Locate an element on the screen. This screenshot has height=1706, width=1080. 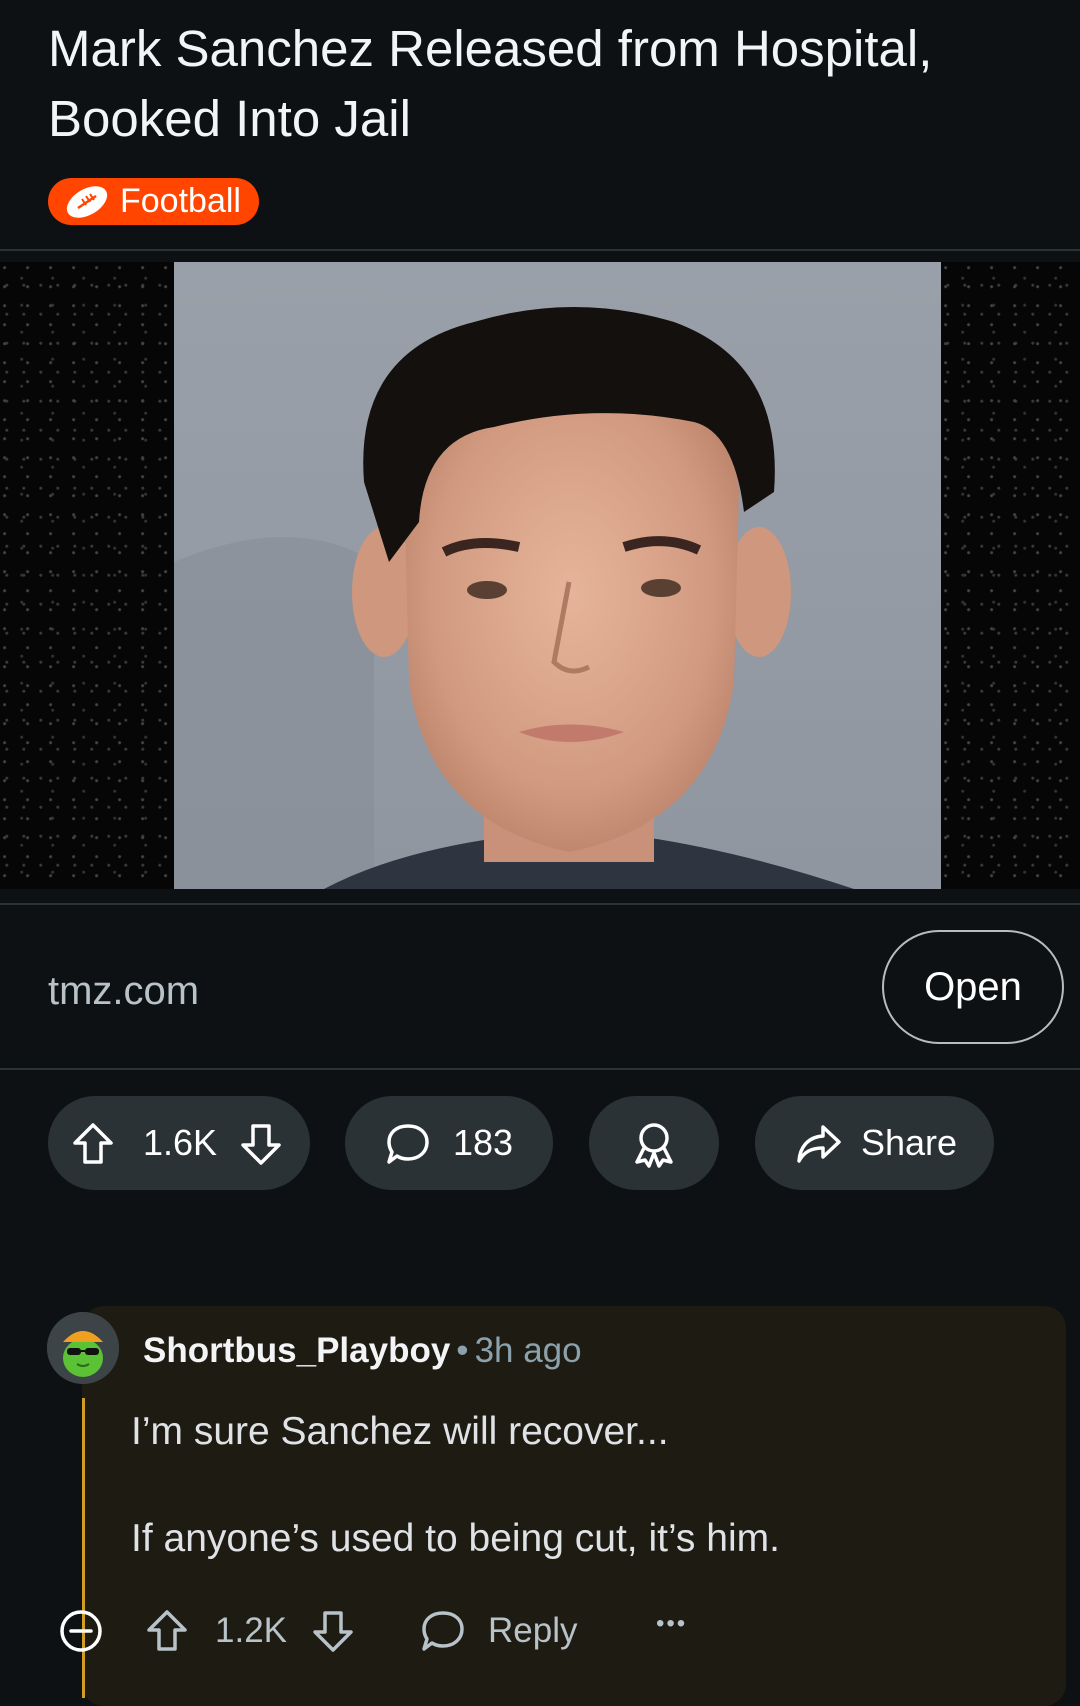
reply-label: Reply is located at coordinates (533, 1630).